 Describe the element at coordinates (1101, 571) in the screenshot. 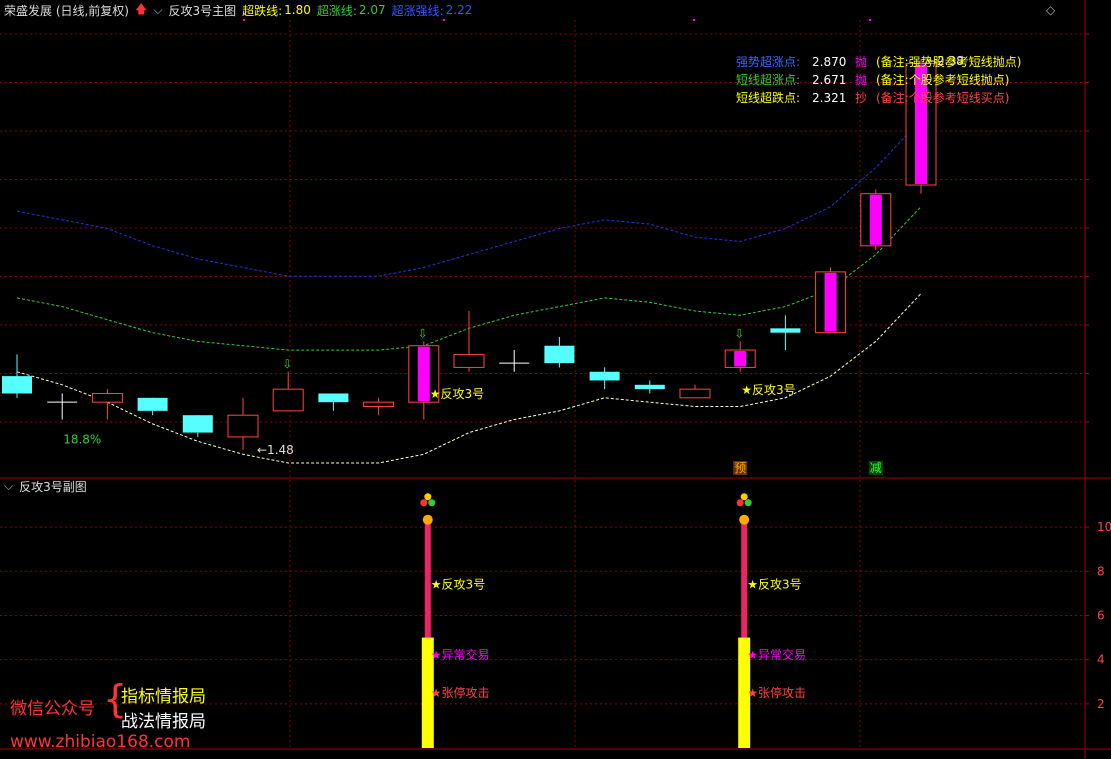

I see `sub-tick-label: 8` at that location.